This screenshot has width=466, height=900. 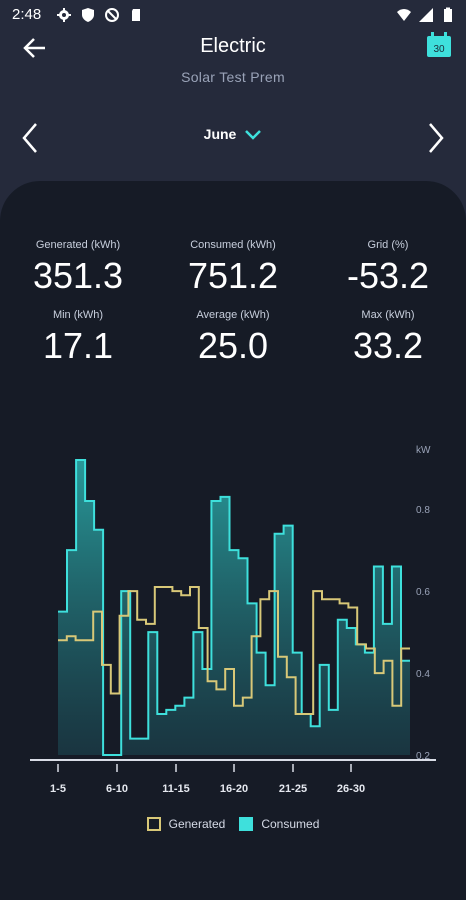 I want to click on stat-consumed: Consumed (kWh) 751.2, so click(x=233, y=268).